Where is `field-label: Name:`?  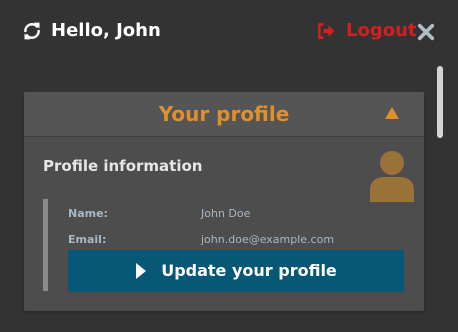
field-label: Name: is located at coordinates (88, 213).